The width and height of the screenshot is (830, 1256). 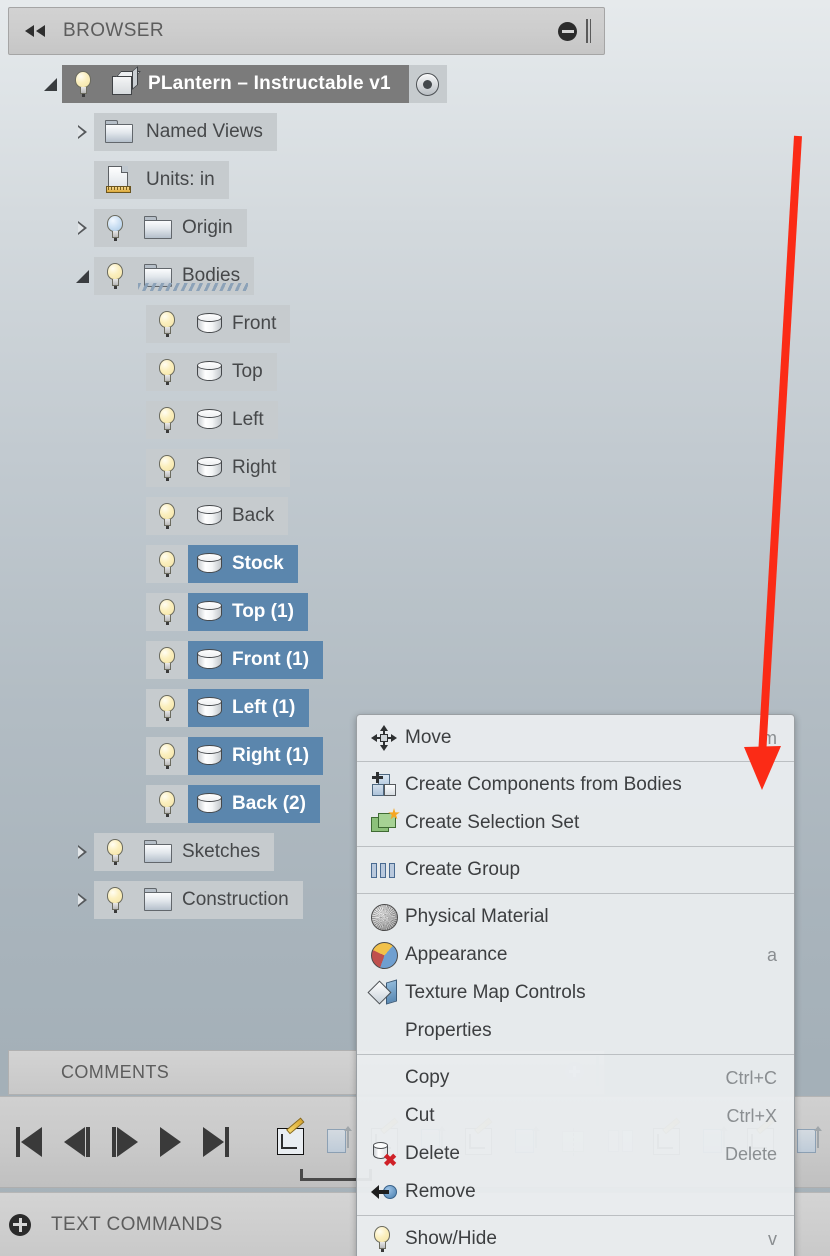 What do you see at coordinates (253, 515) in the screenshot?
I see `tree-row-label: Back` at bounding box center [253, 515].